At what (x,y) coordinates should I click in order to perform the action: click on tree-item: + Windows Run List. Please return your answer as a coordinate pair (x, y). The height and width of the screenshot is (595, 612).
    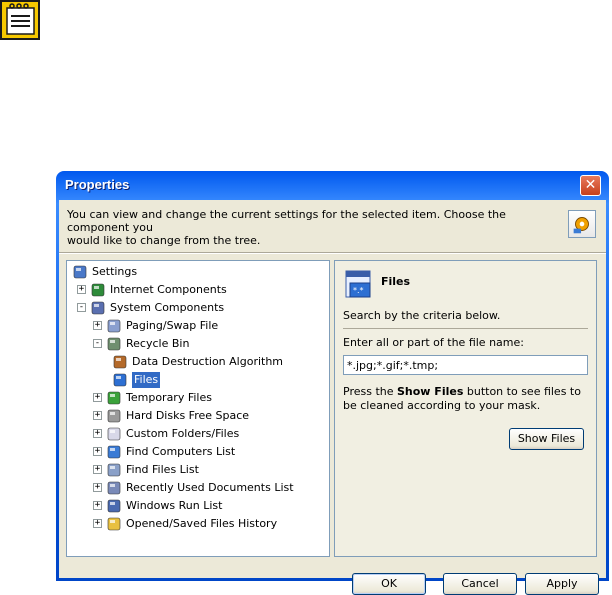
    Looking at the image, I should click on (198, 506).